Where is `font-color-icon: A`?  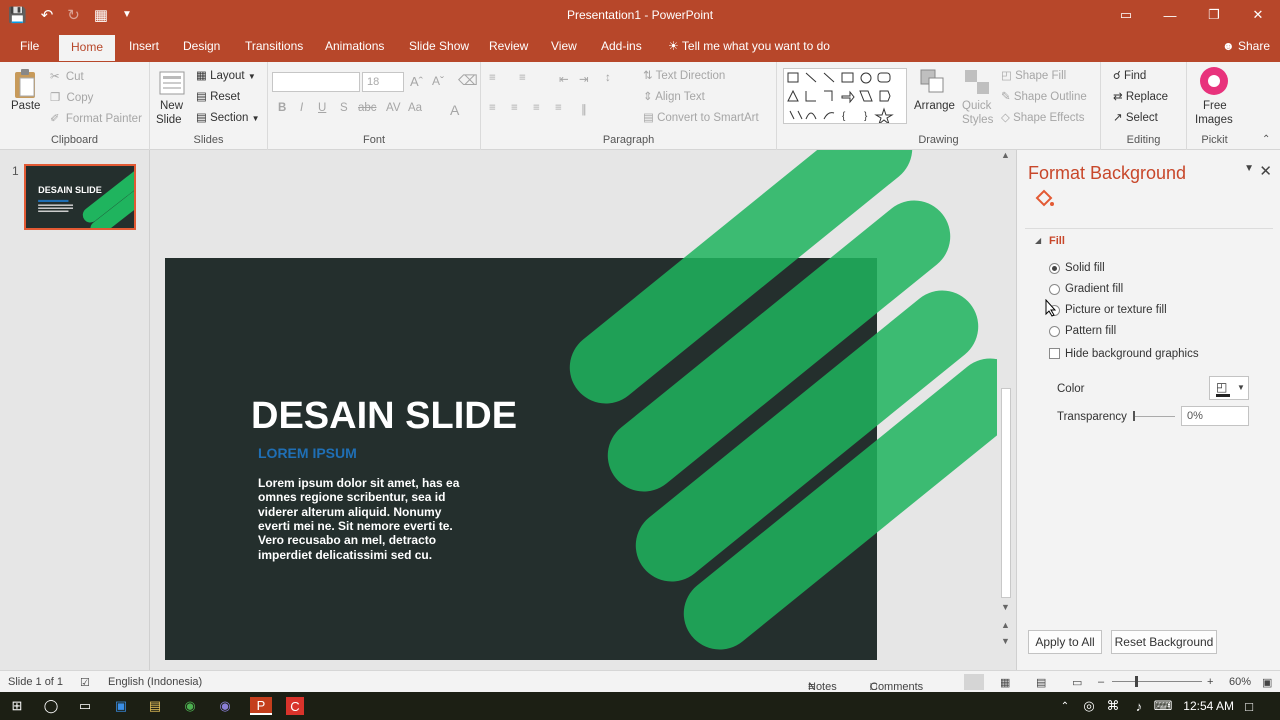 font-color-icon: A is located at coordinates (454, 110).